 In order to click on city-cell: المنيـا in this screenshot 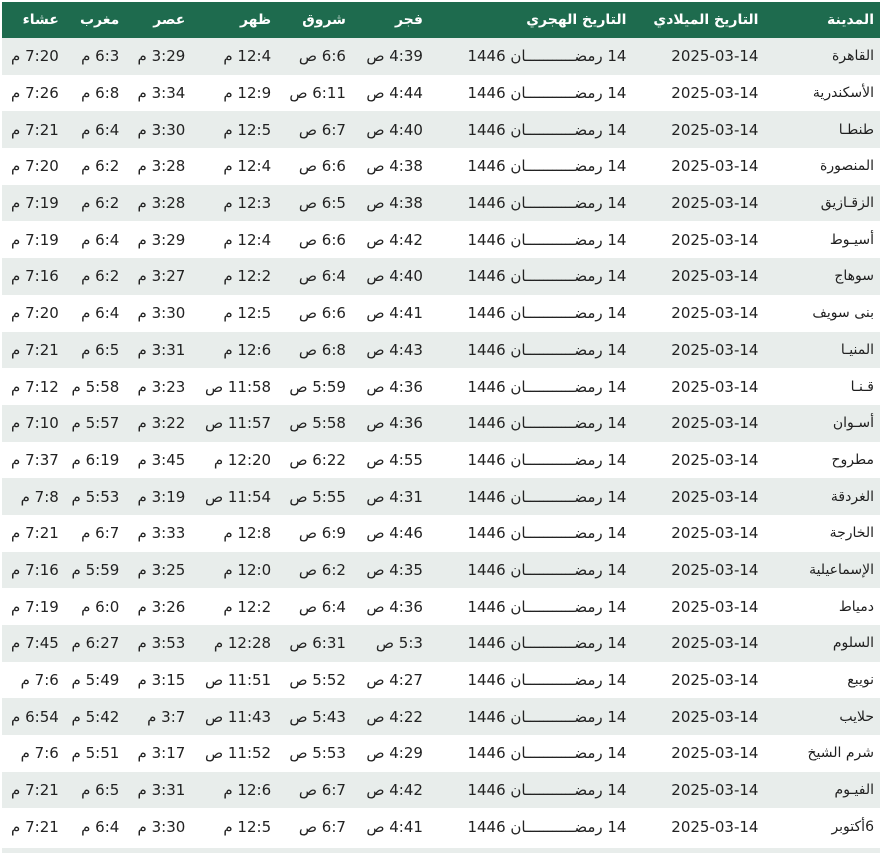, I will do `click(857, 349)`.